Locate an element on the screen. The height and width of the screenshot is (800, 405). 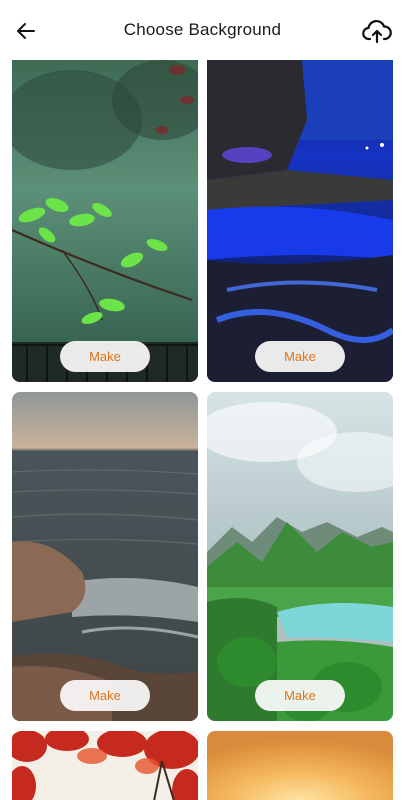
back-button is located at coordinates (26, 31).